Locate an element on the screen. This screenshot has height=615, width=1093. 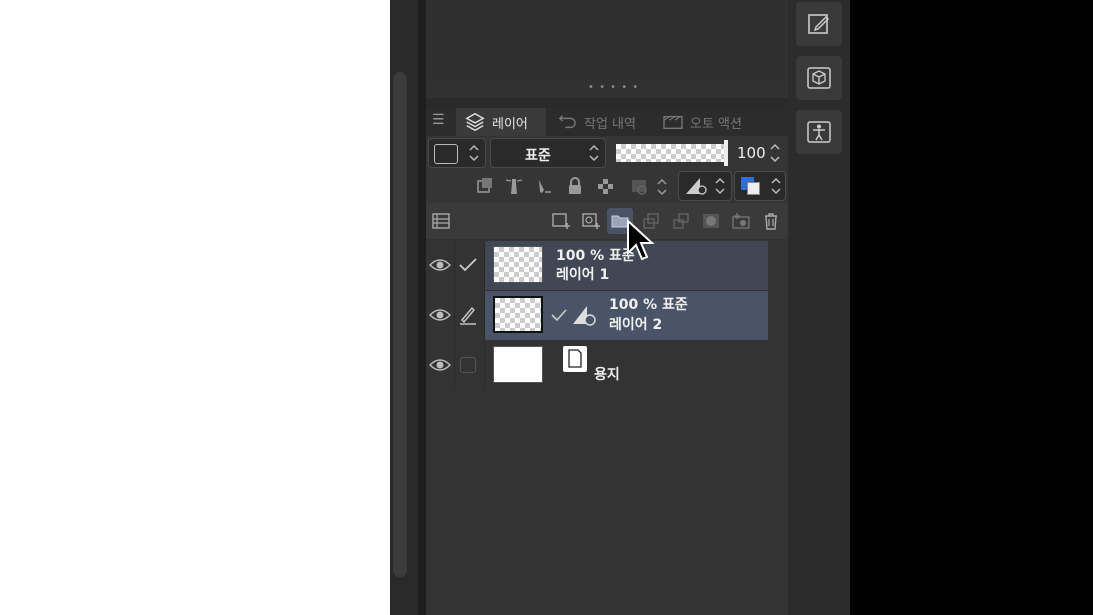
apply-mask-icon is located at coordinates (741, 221).